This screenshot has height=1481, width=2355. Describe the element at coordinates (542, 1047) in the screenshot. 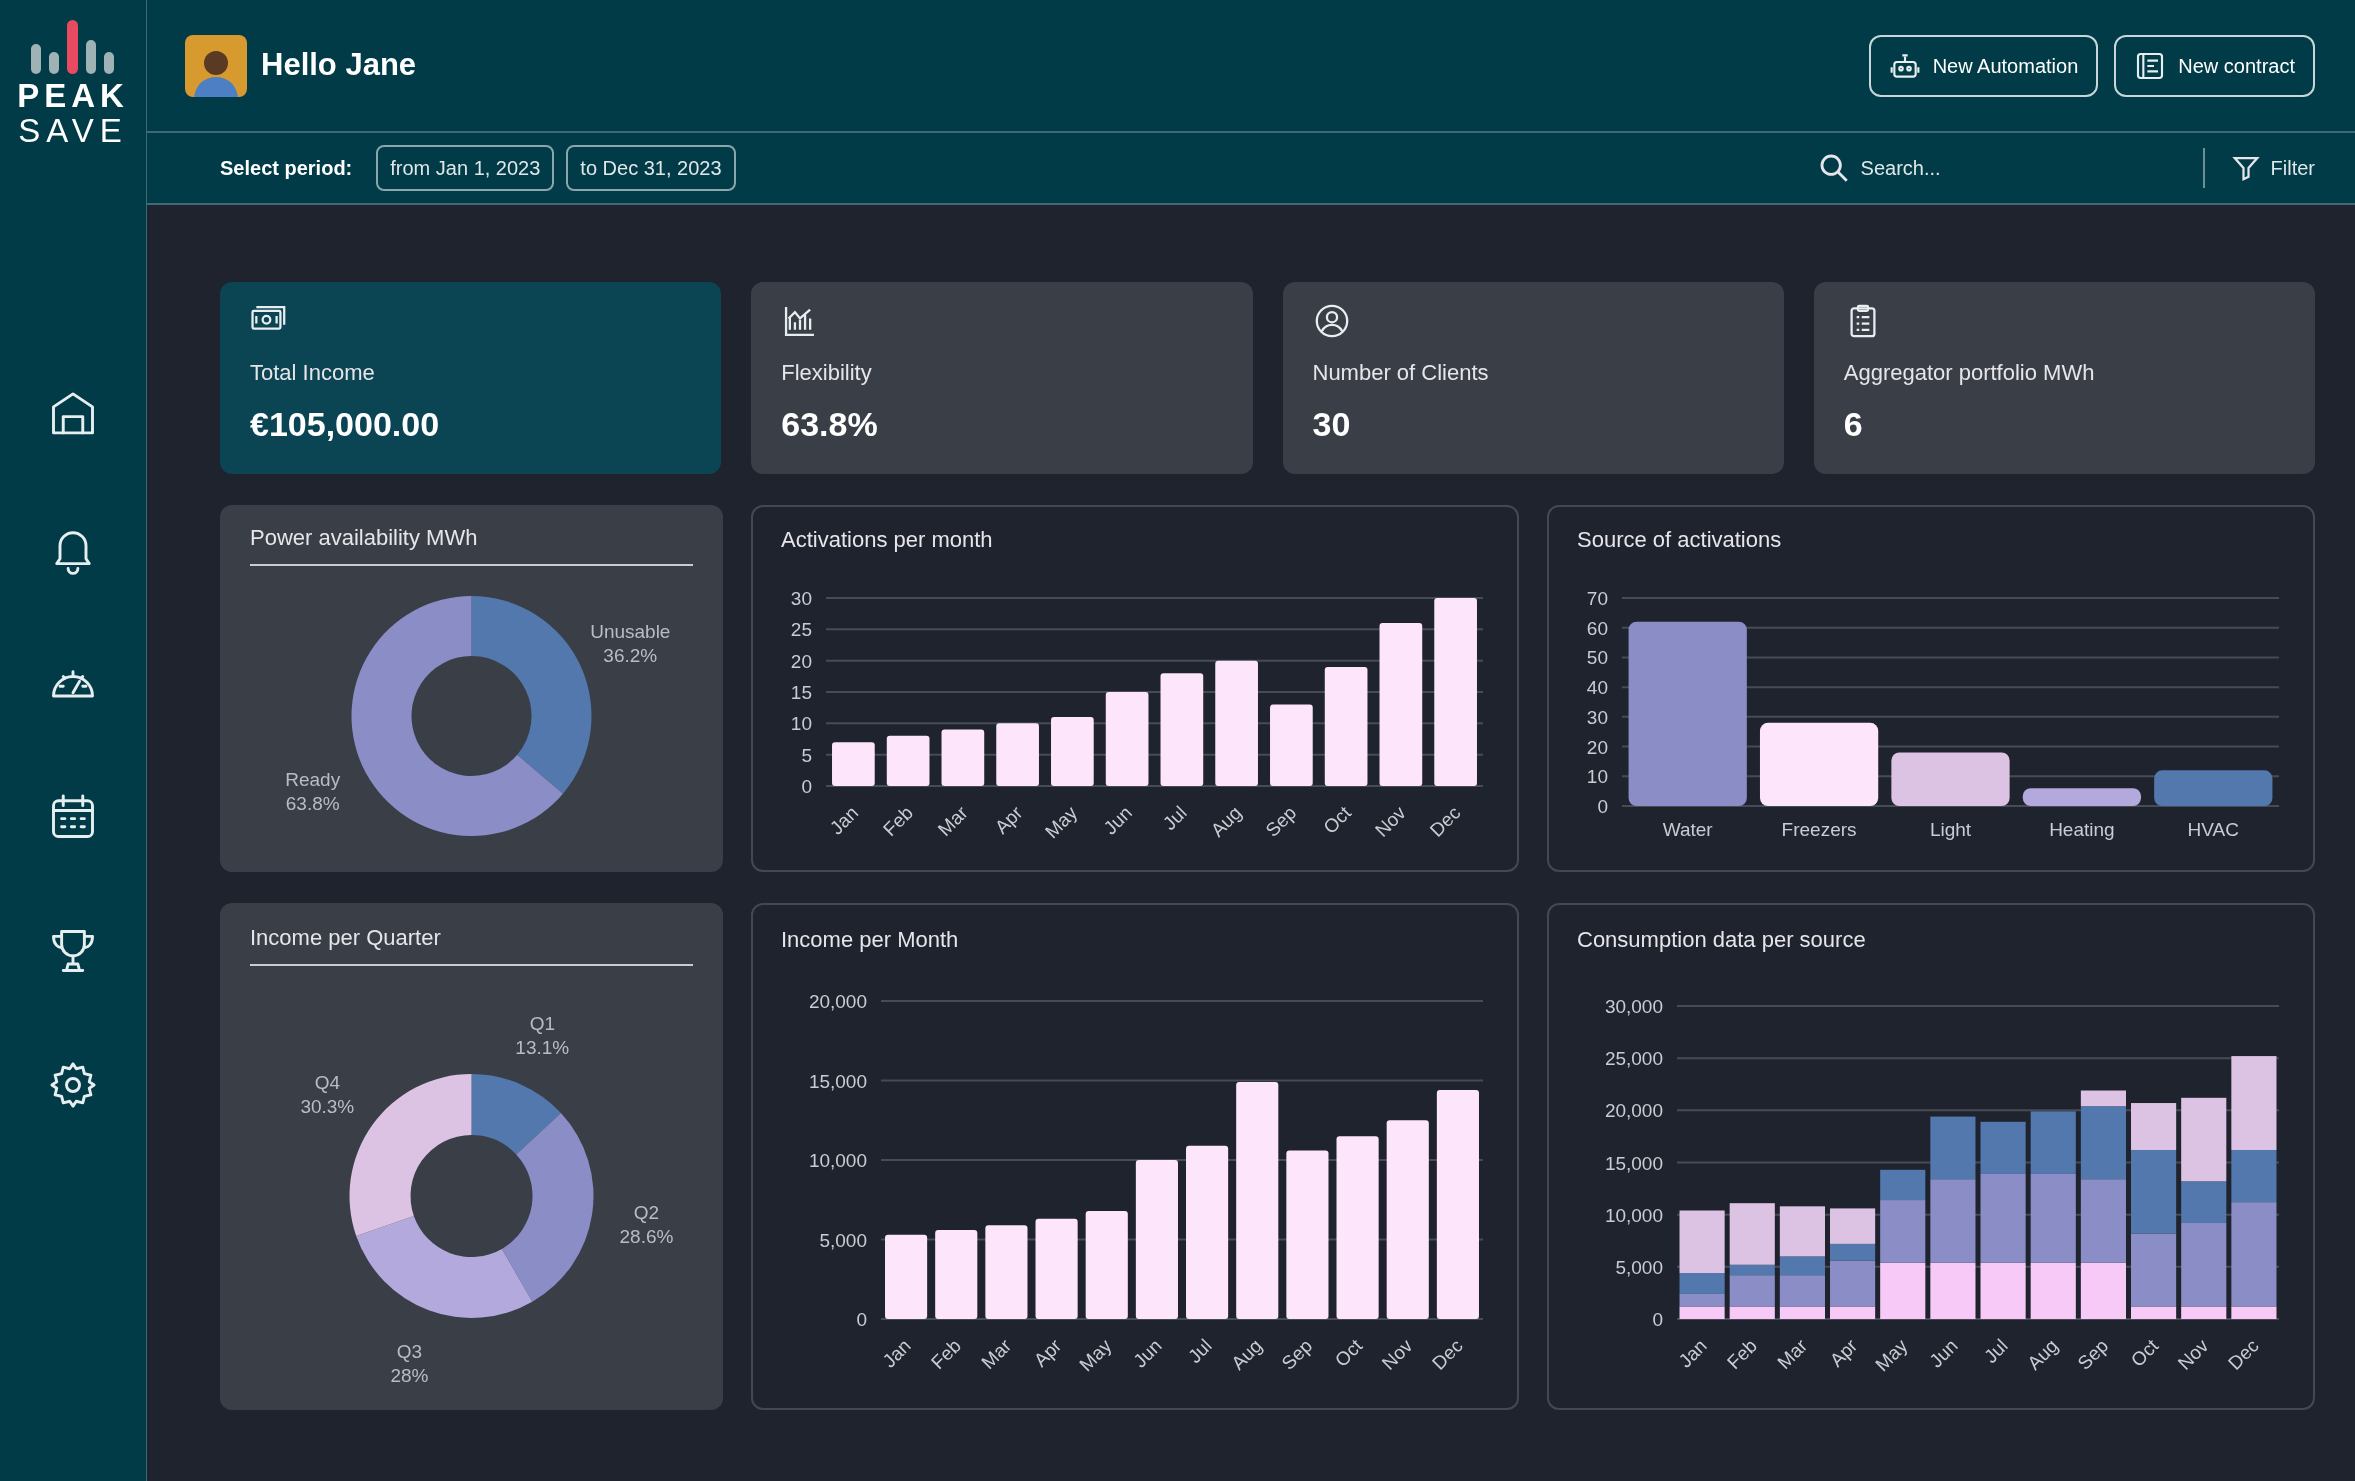

I see `slice-value: 13.1%` at that location.